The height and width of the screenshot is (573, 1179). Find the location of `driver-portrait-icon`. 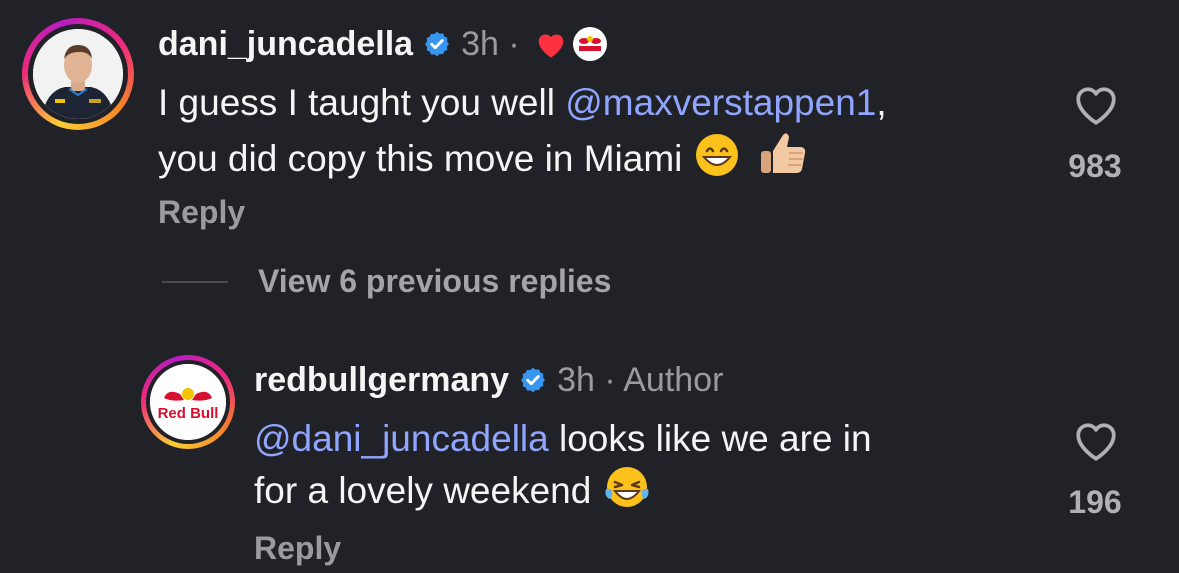

driver-portrait-icon is located at coordinates (78, 74).